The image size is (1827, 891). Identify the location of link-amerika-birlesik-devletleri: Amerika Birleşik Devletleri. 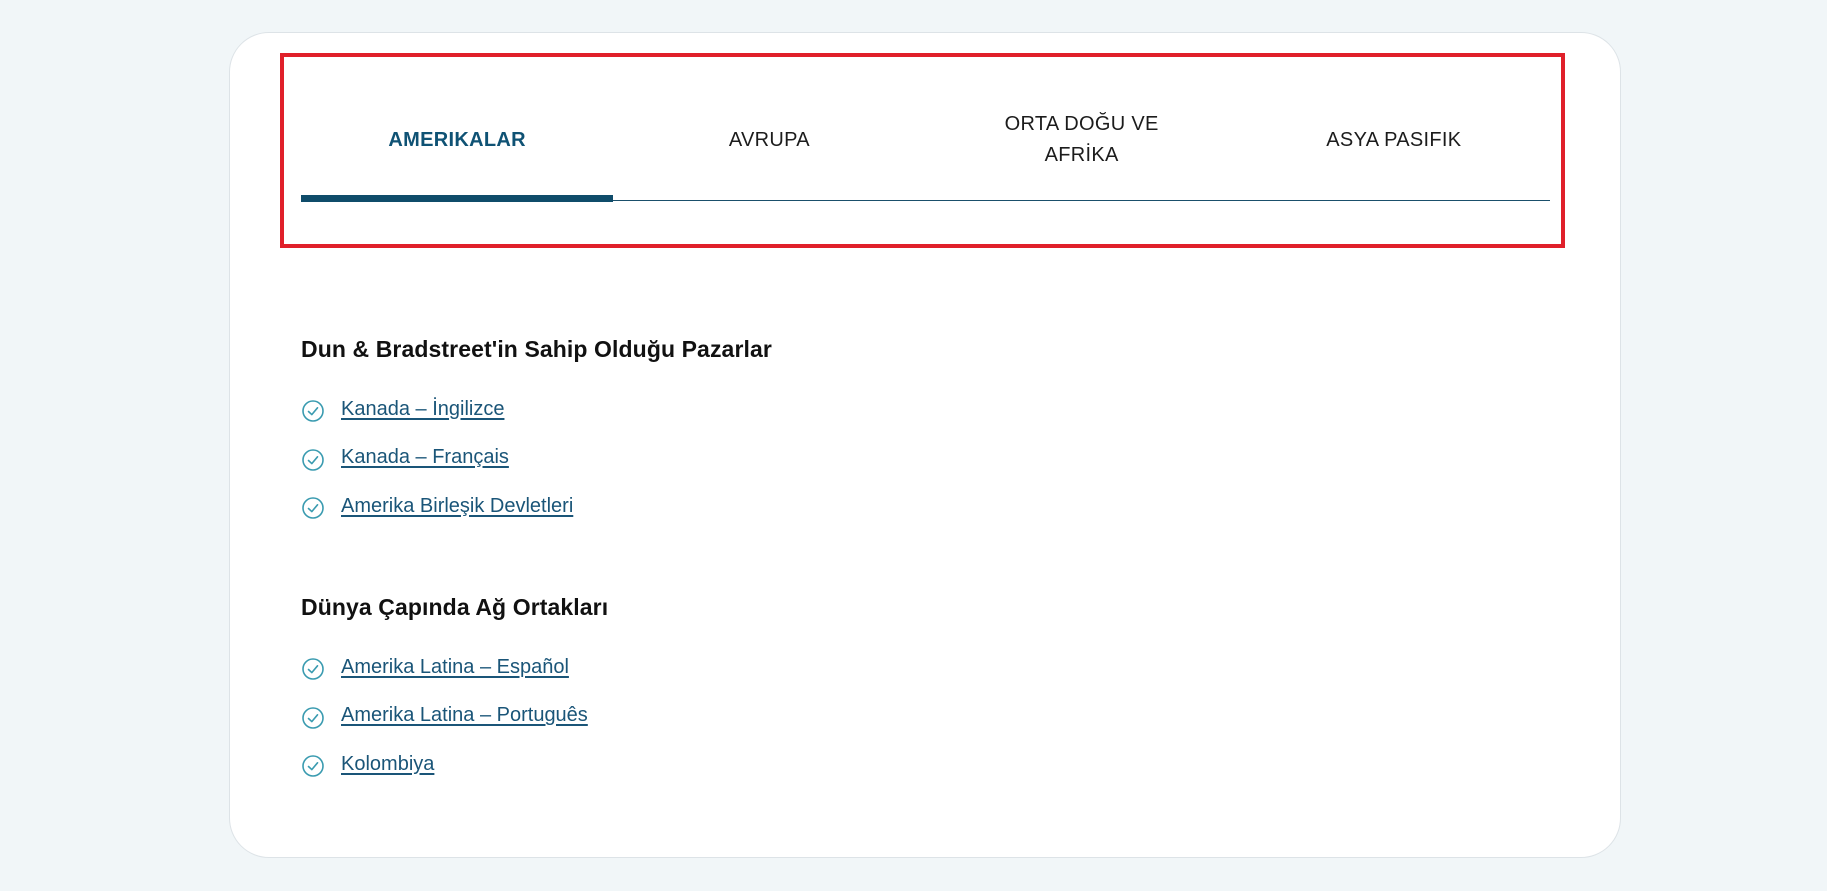
(457, 506).